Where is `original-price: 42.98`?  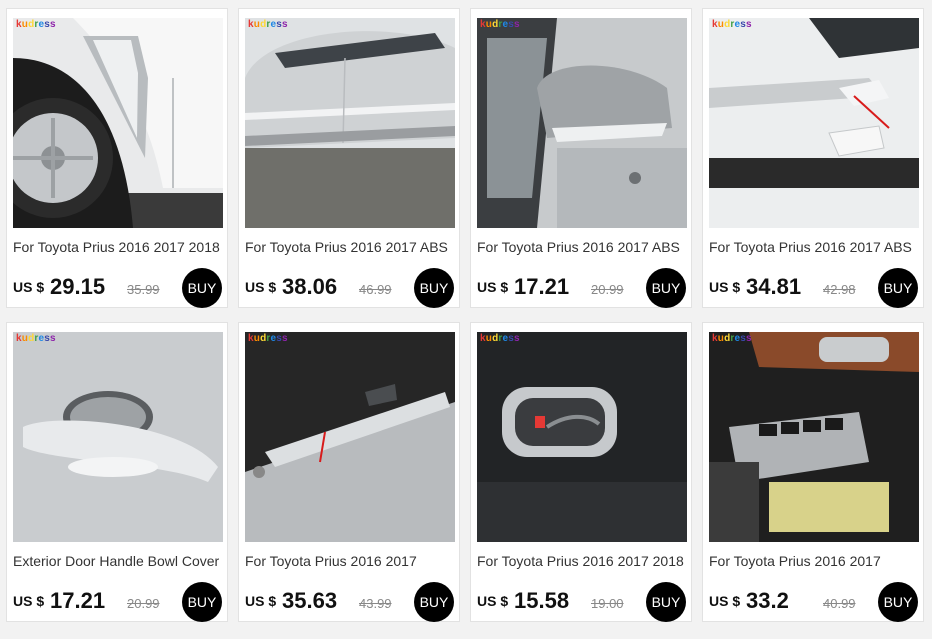
original-price: 42.98 is located at coordinates (839, 289).